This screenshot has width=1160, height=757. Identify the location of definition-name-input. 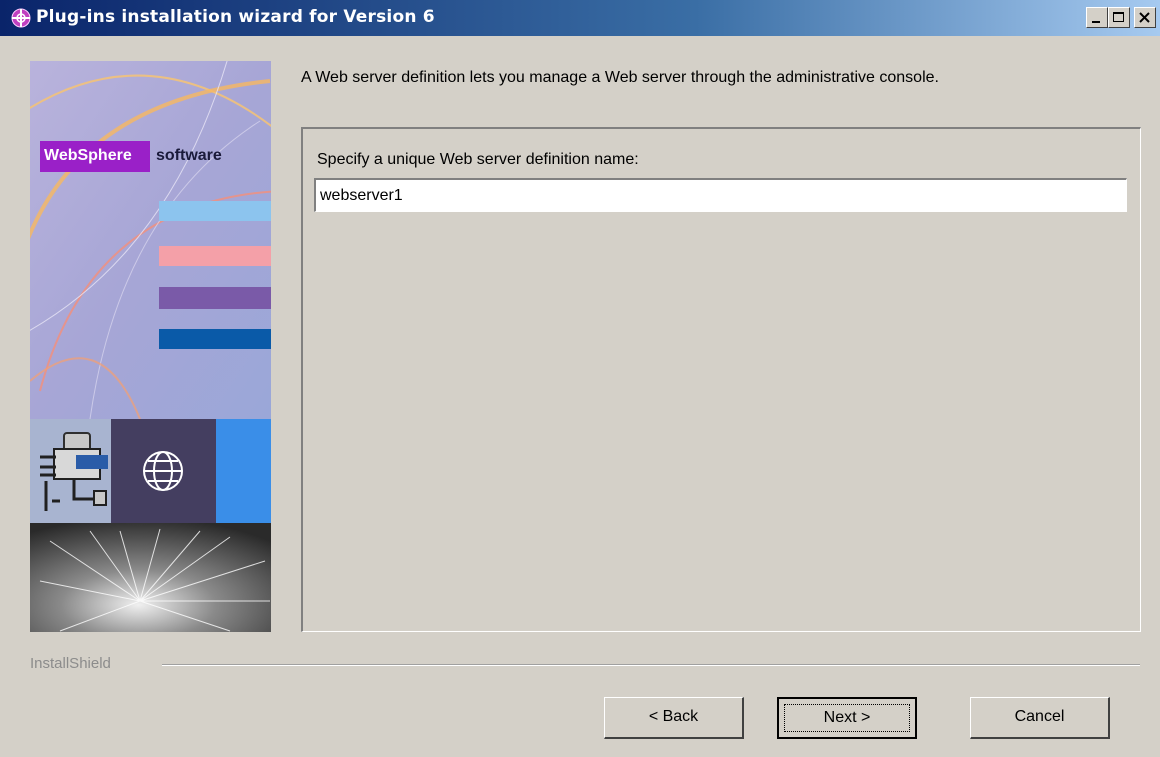
(720, 195).